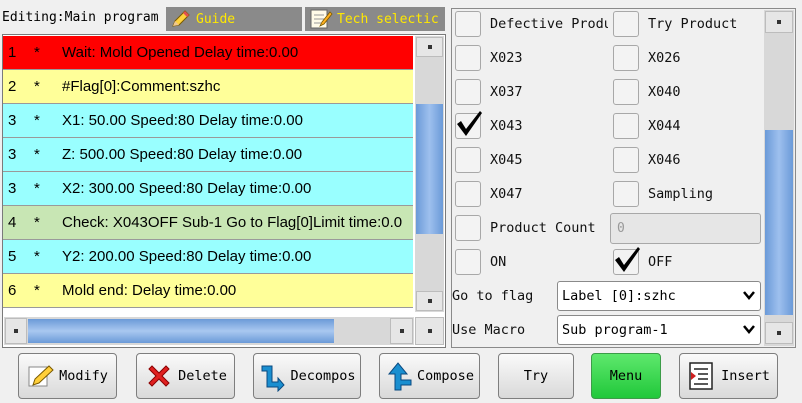 Image resolution: width=802 pixels, height=403 pixels. I want to click on checkmark-icon, so click(627, 259).